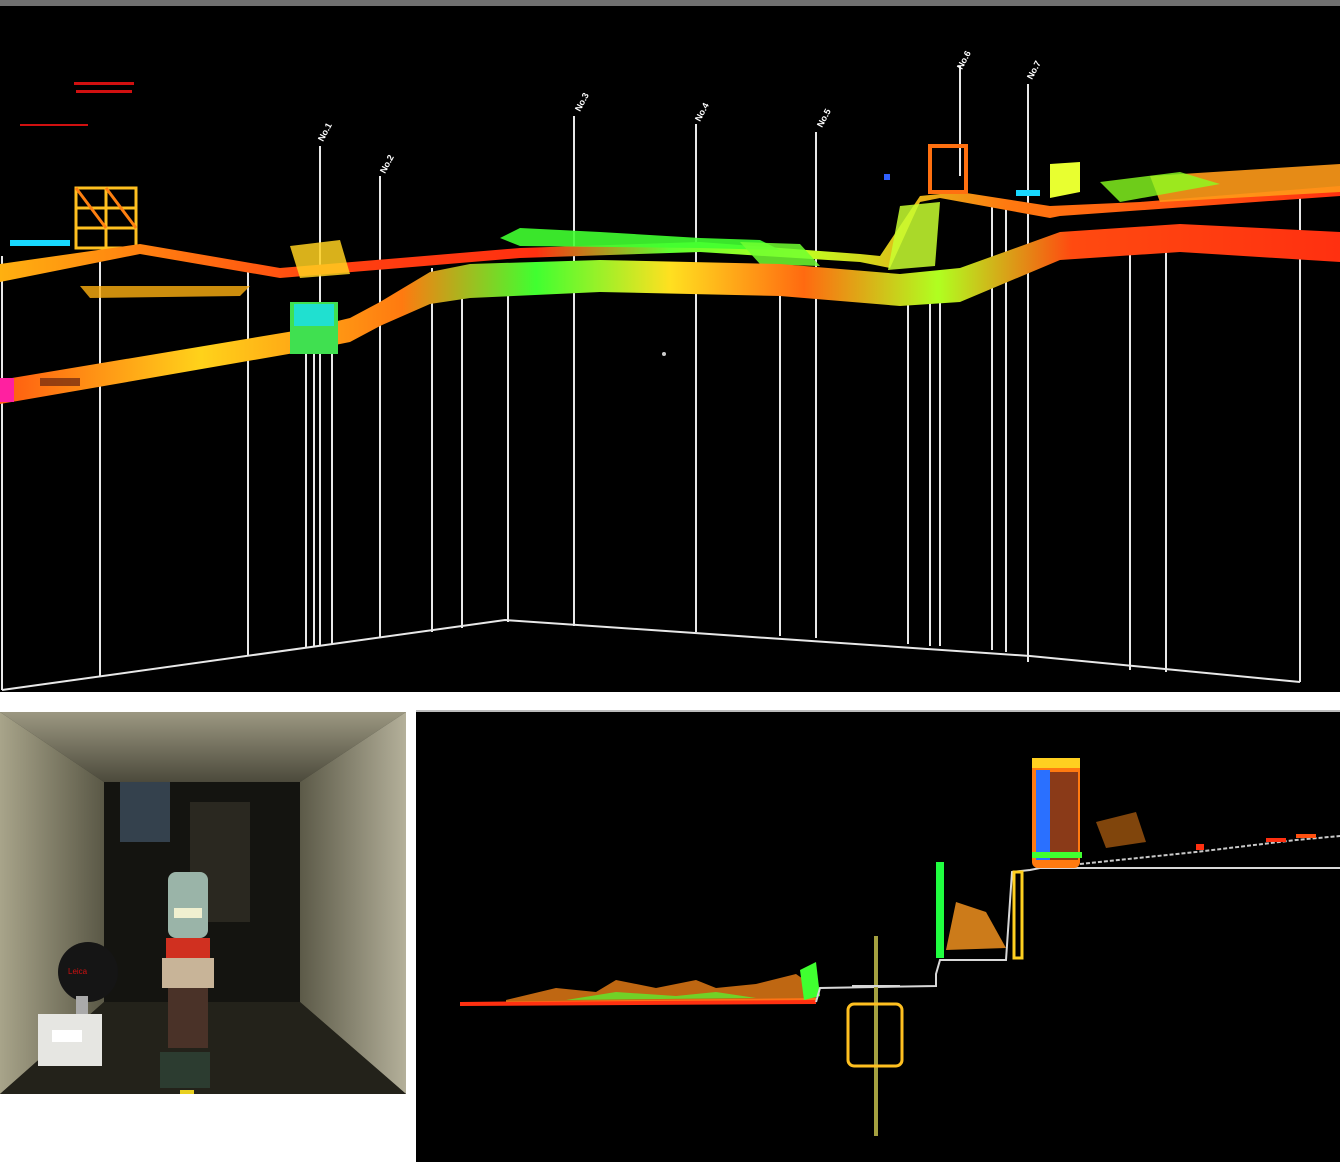 This screenshot has height=1162, width=1340. What do you see at coordinates (78, 971) in the screenshot?
I see `scanner-brand-text: Leica` at bounding box center [78, 971].